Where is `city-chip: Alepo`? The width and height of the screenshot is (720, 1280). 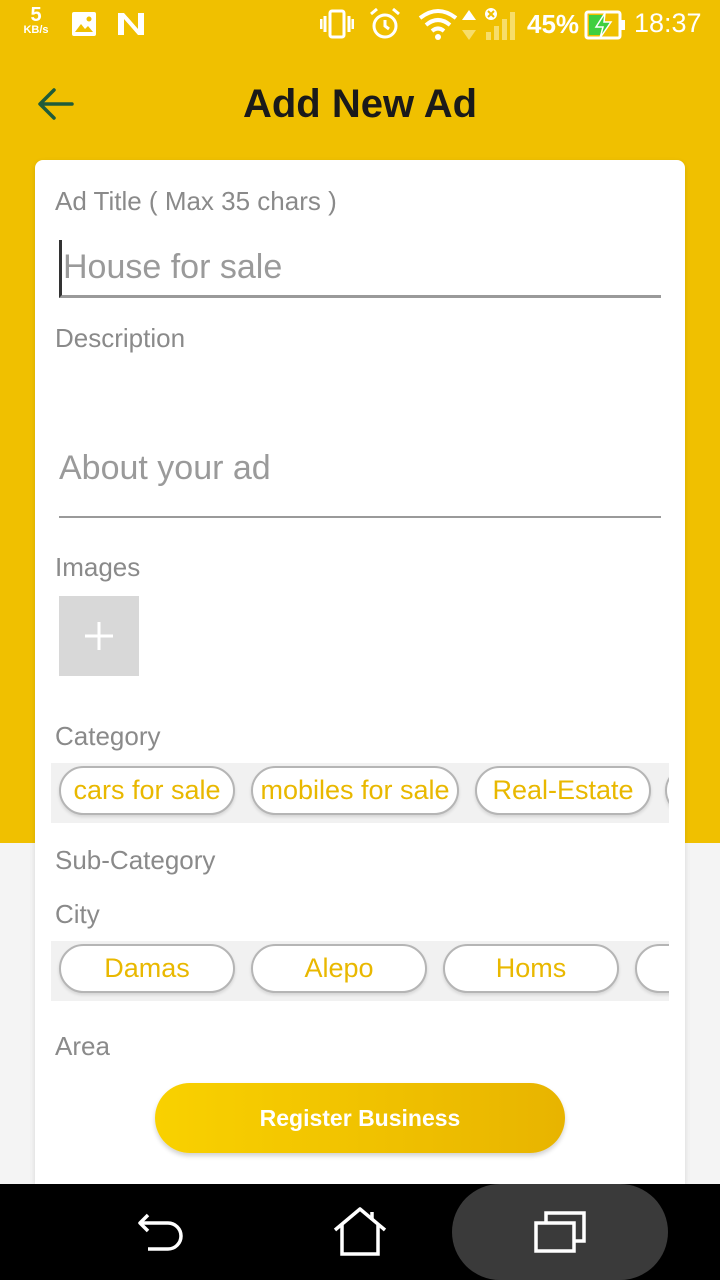
city-chip: Alepo is located at coordinates (339, 968).